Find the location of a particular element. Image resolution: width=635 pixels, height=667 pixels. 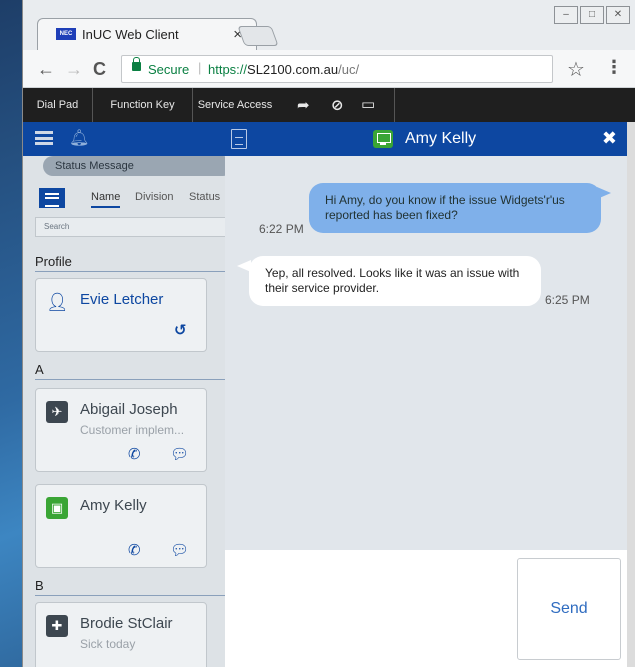

contacts-header: 🔔︎ is located at coordinates (124, 139).